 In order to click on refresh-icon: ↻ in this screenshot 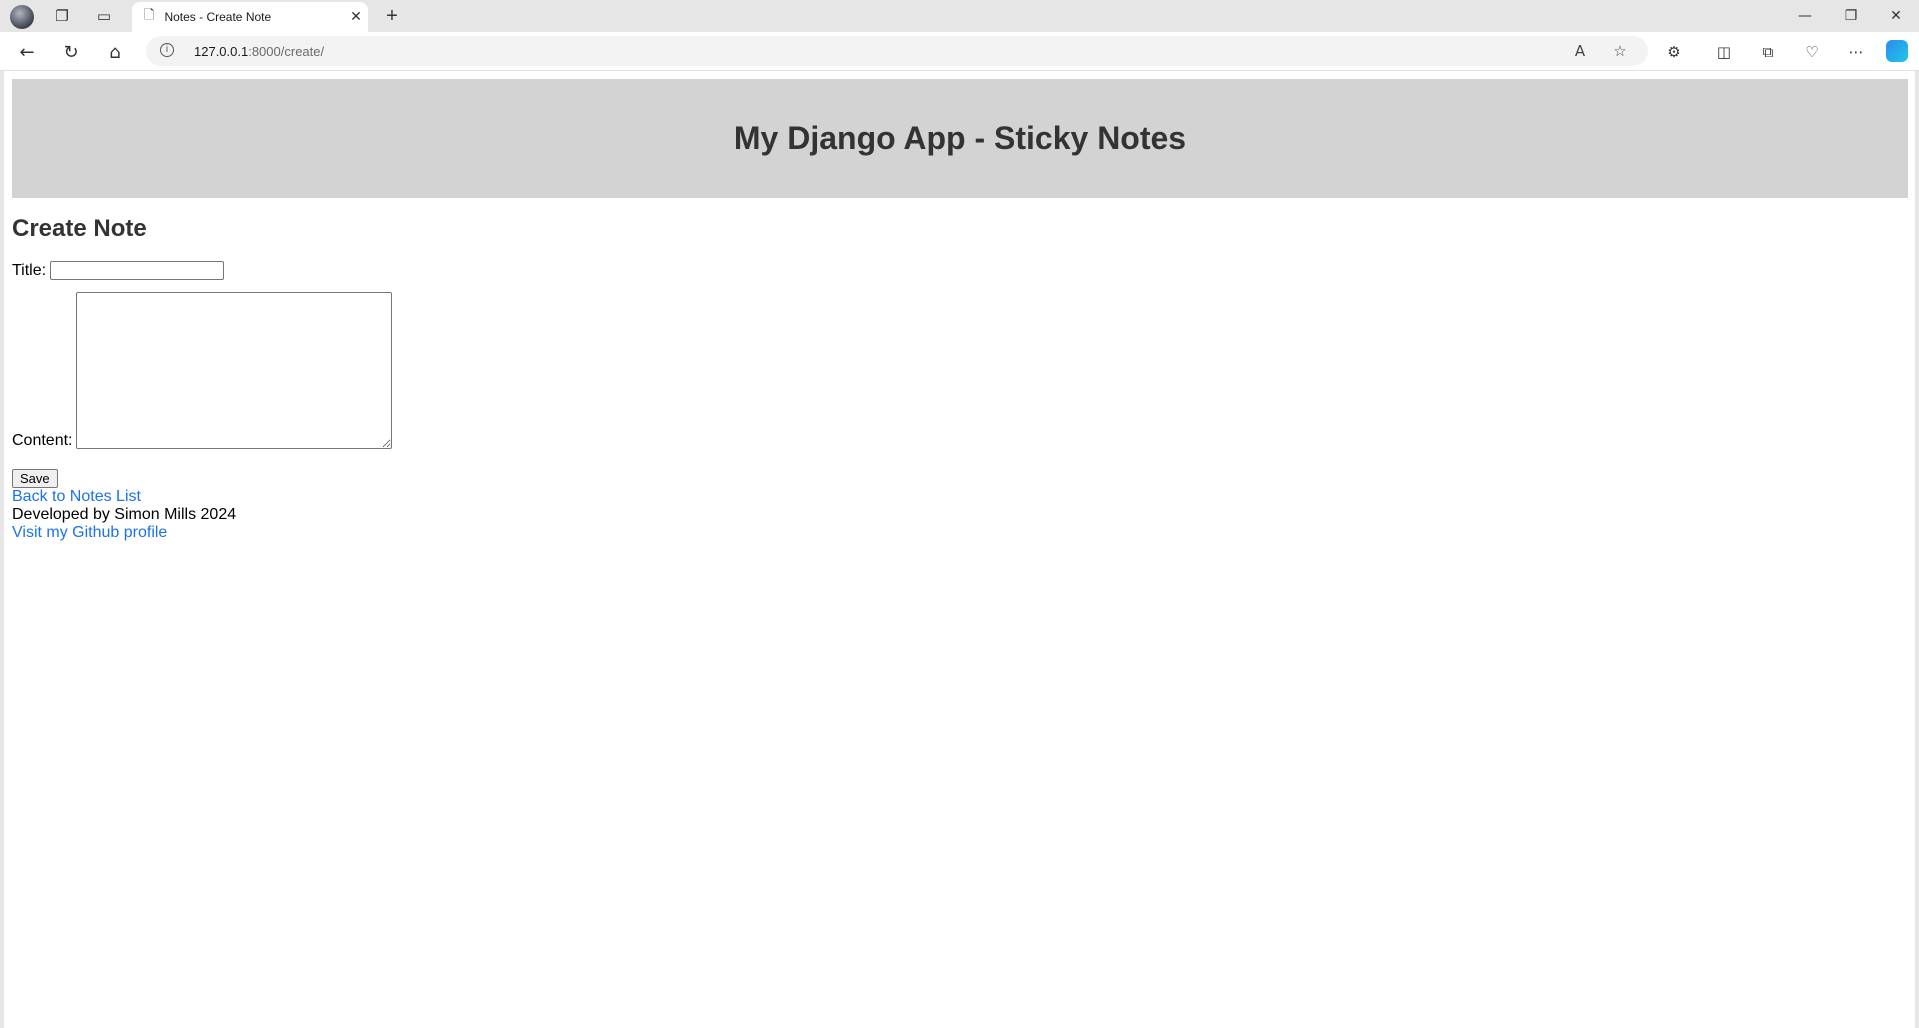, I will do `click(71, 52)`.